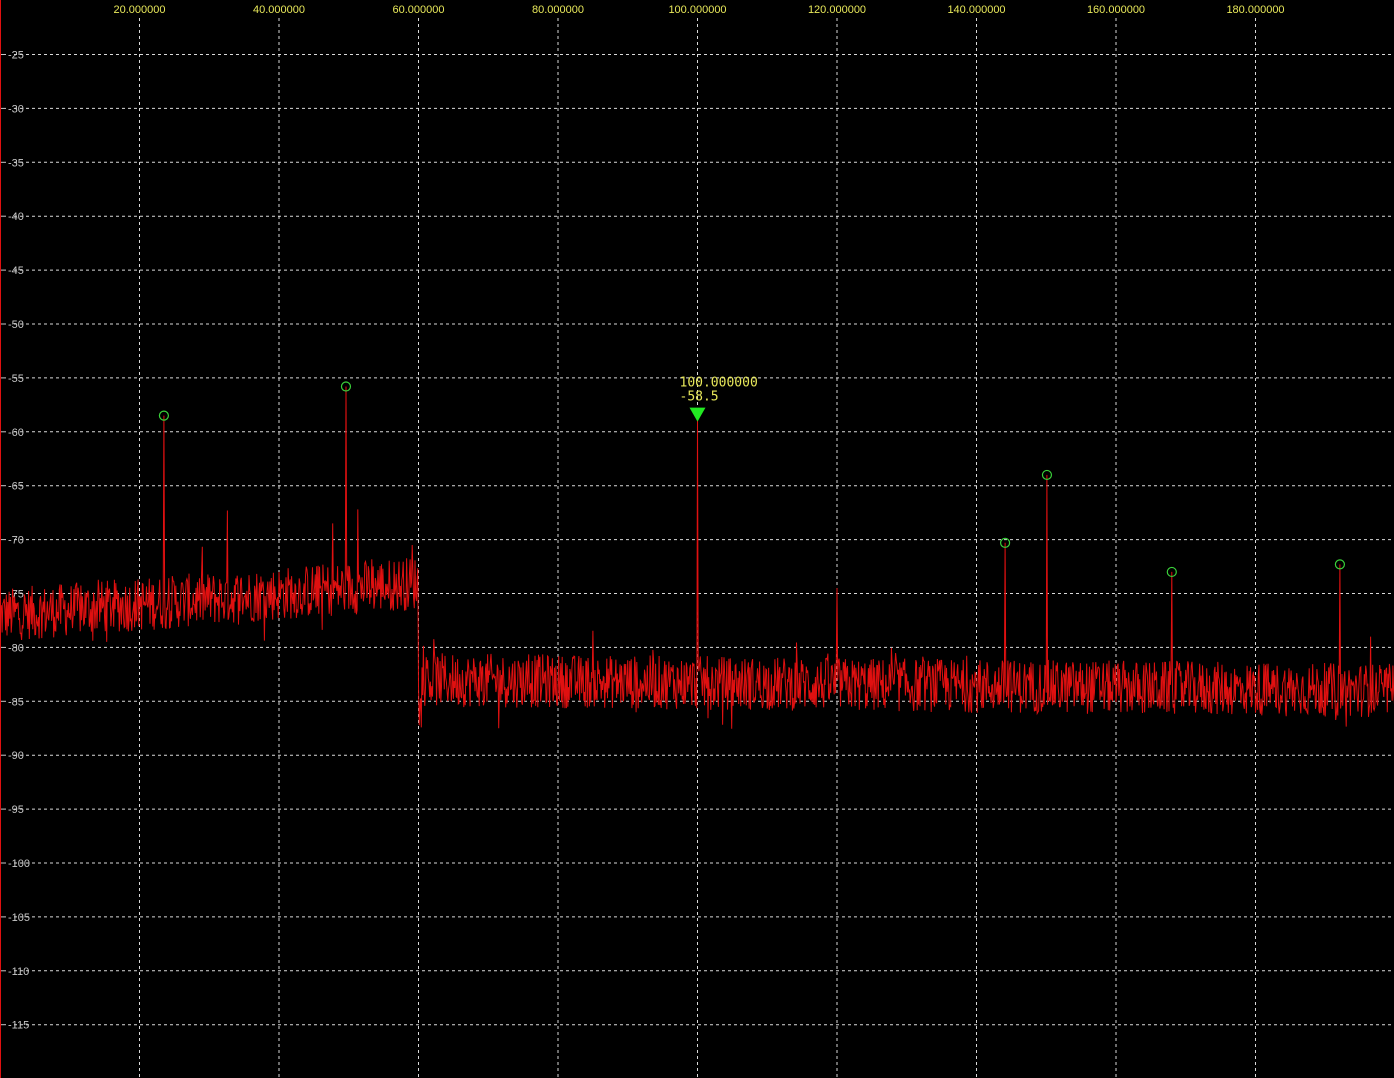 The image size is (1394, 1078). Describe the element at coordinates (1255, 10) in the screenshot. I see `x-tick-label: 180.000000` at that location.